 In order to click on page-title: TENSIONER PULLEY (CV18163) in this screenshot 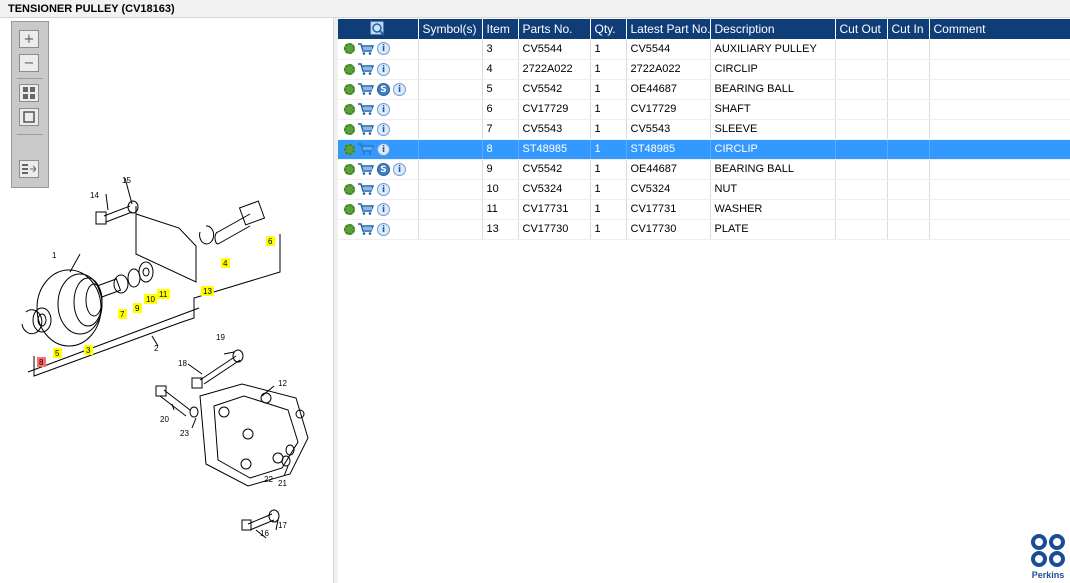, I will do `click(535, 9)`.